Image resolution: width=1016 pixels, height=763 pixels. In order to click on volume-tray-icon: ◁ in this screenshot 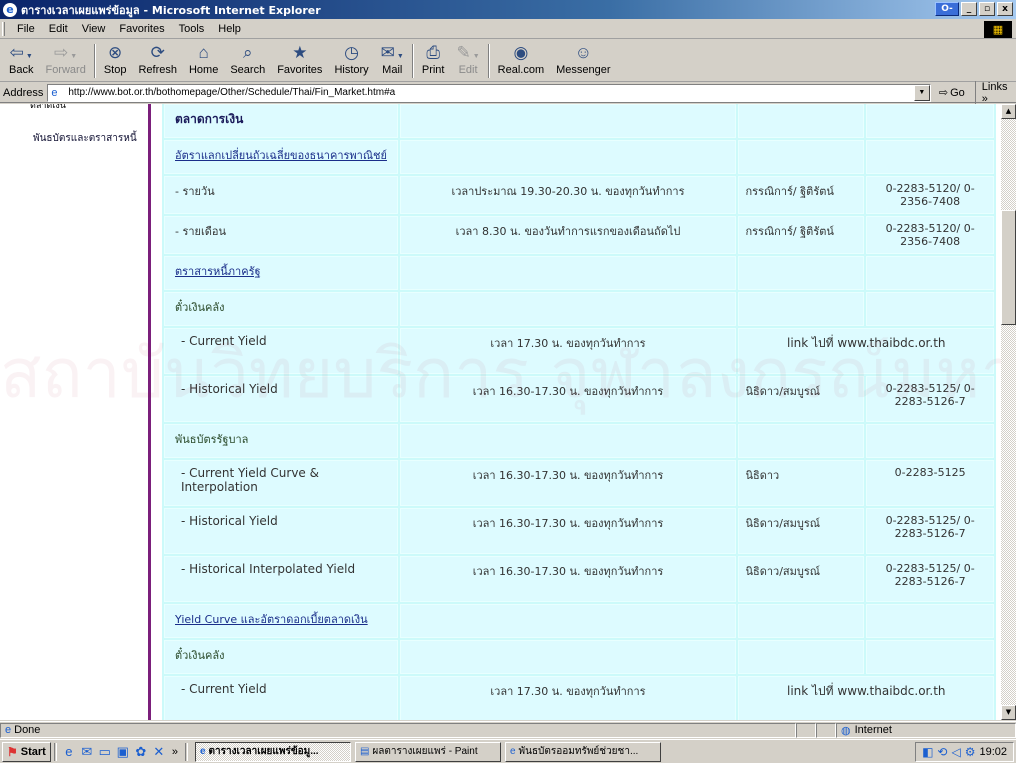, I will do `click(955, 752)`.